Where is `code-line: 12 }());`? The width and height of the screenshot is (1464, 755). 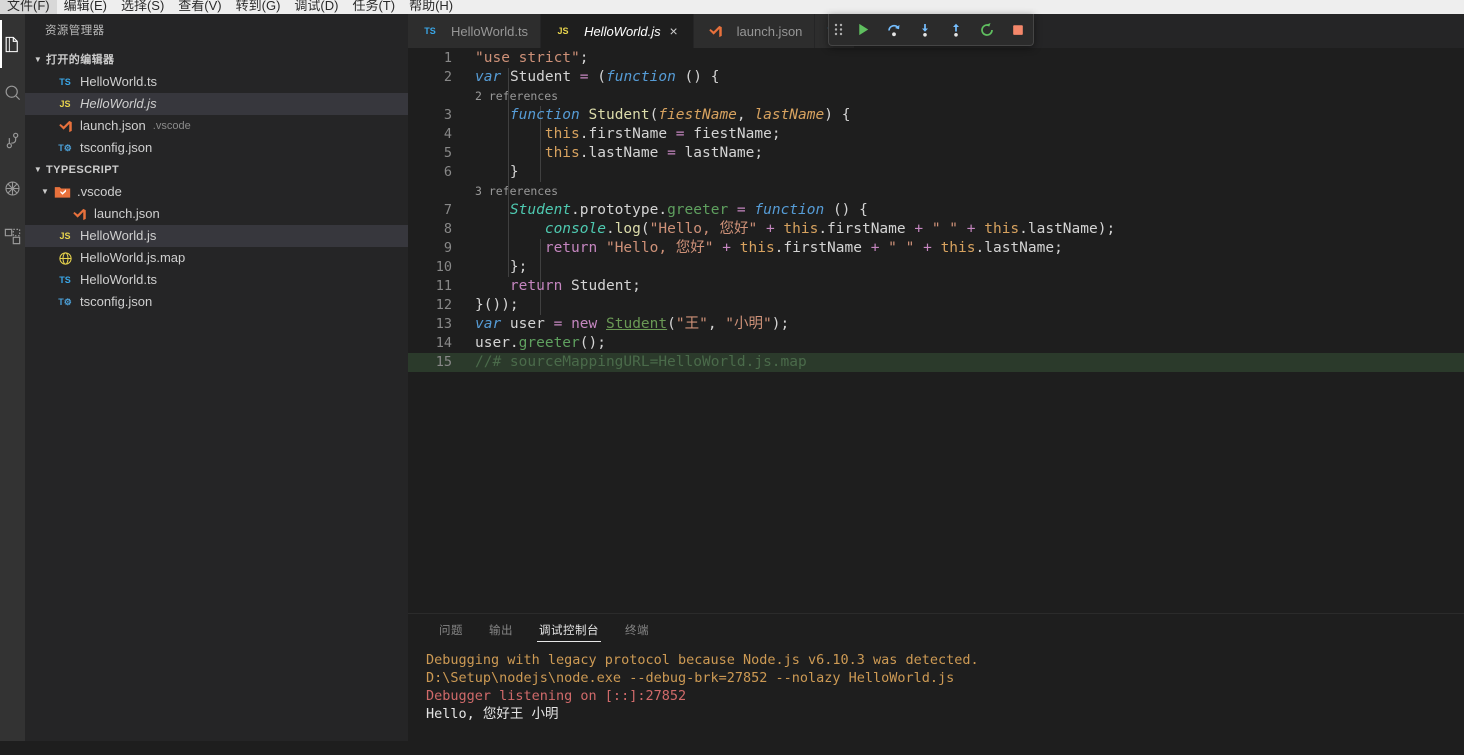 code-line: 12 }()); is located at coordinates (936, 305).